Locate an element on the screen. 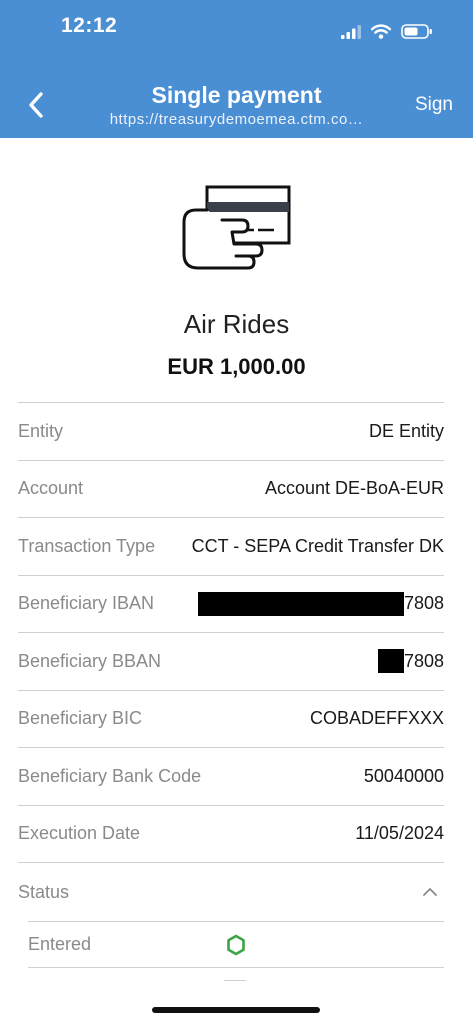  status-section-toggle: Status is located at coordinates (231, 891).